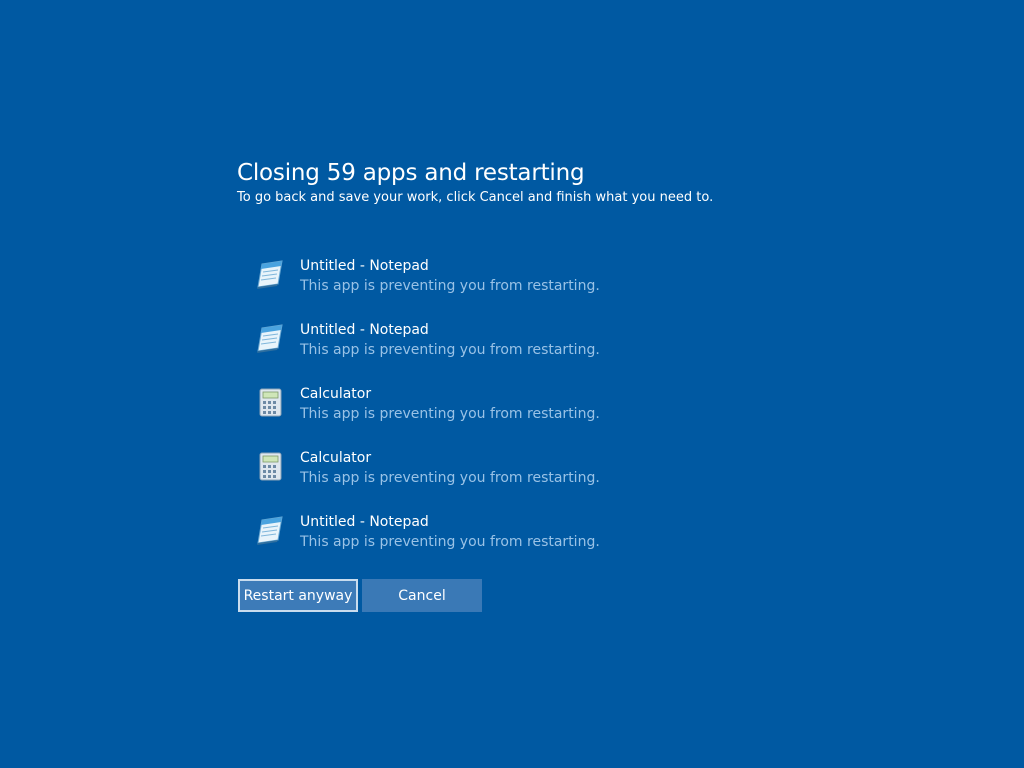 This screenshot has width=1024, height=768. Describe the element at coordinates (422, 595) in the screenshot. I see `cancel-button: Cancel` at that location.